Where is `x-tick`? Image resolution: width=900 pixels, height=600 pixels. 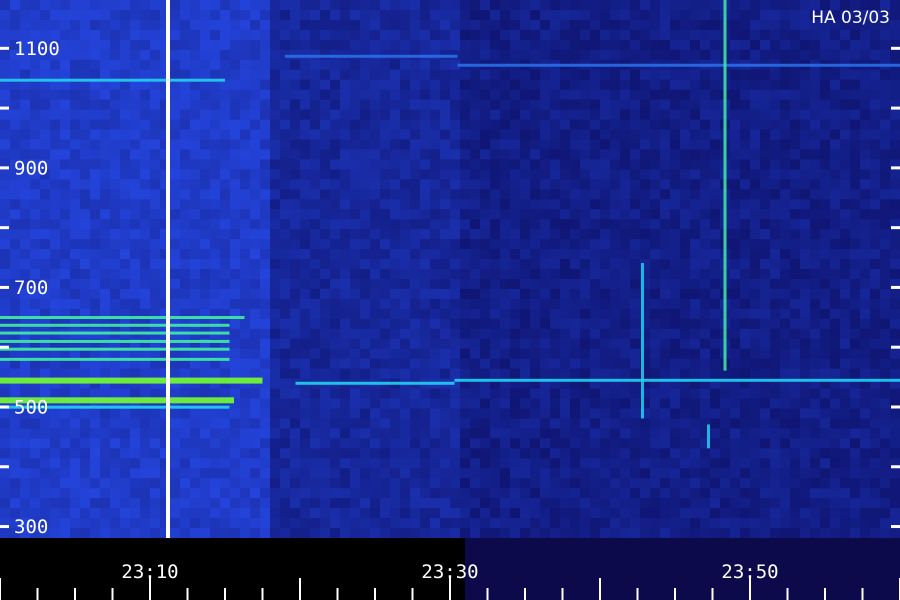 x-tick is located at coordinates (562, 594).